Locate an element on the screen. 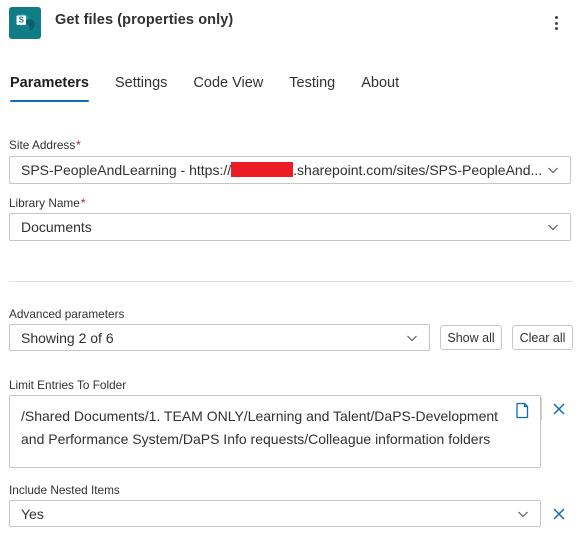  svg-text: S is located at coordinates (22, 20).